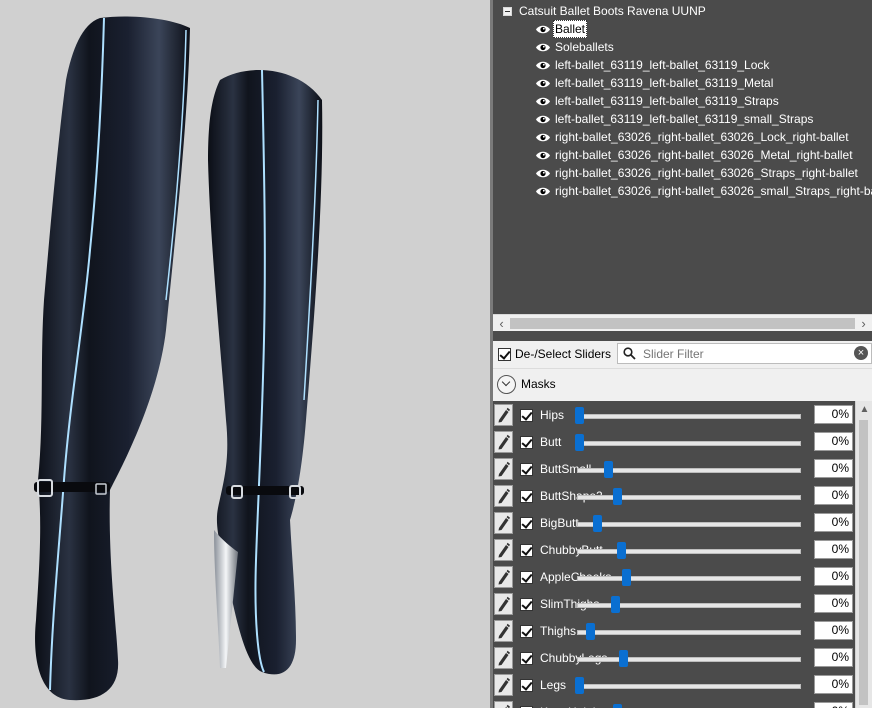  I want to click on select-sliders-toggle: De-/Select Sliders, so click(554, 354).